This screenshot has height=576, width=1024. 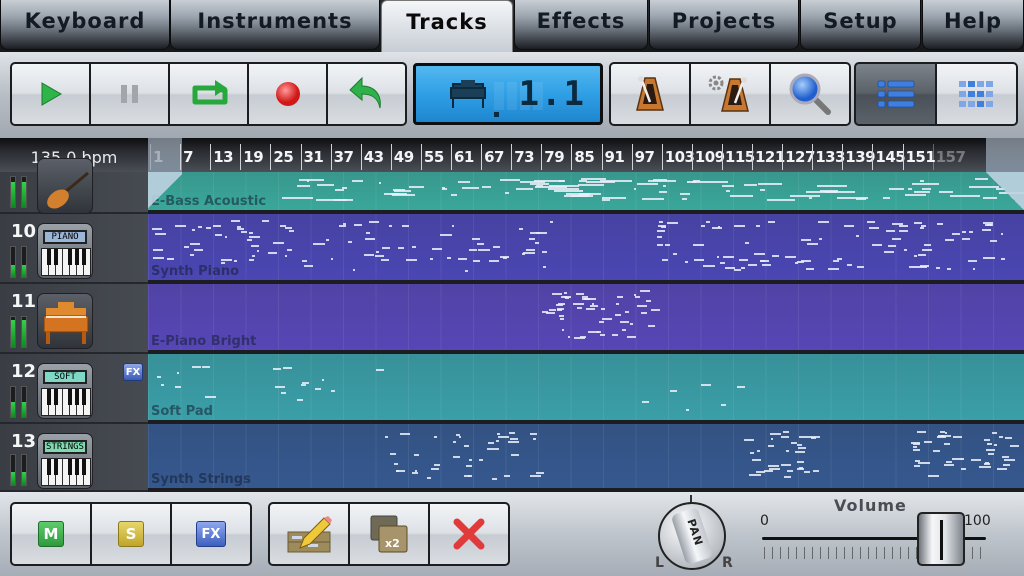 What do you see at coordinates (613, 157) in the screenshot?
I see `bar-marker: 91` at bounding box center [613, 157].